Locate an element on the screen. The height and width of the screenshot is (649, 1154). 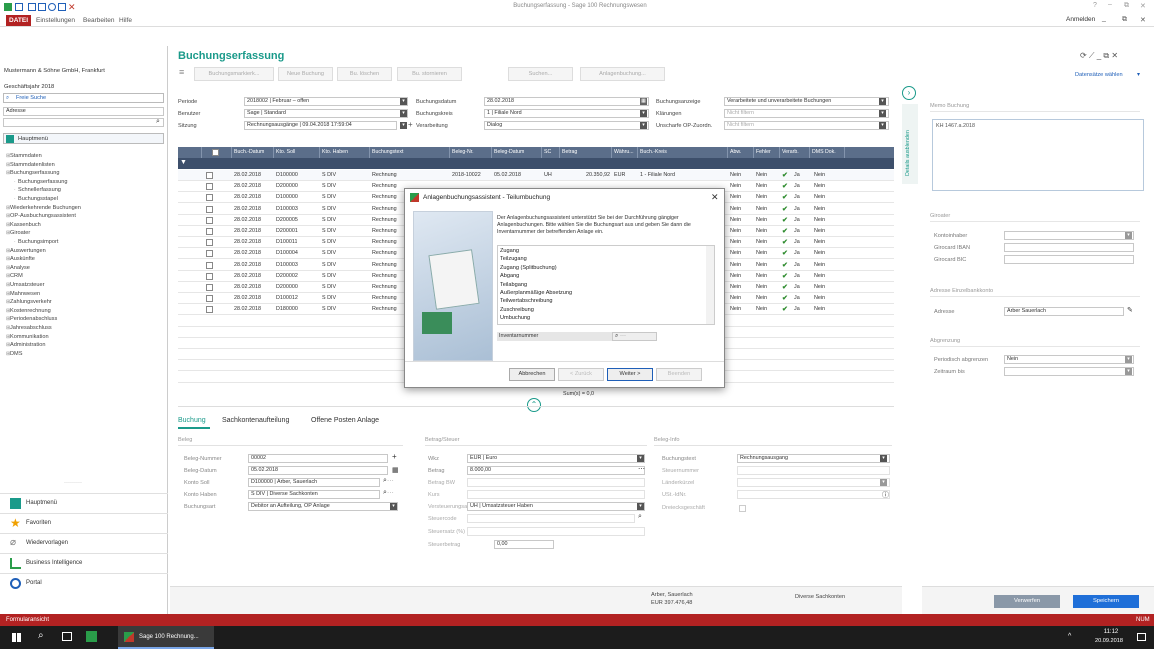
tree-item: OP-Ausbuchungsassistent is located at coordinates (43, 216).